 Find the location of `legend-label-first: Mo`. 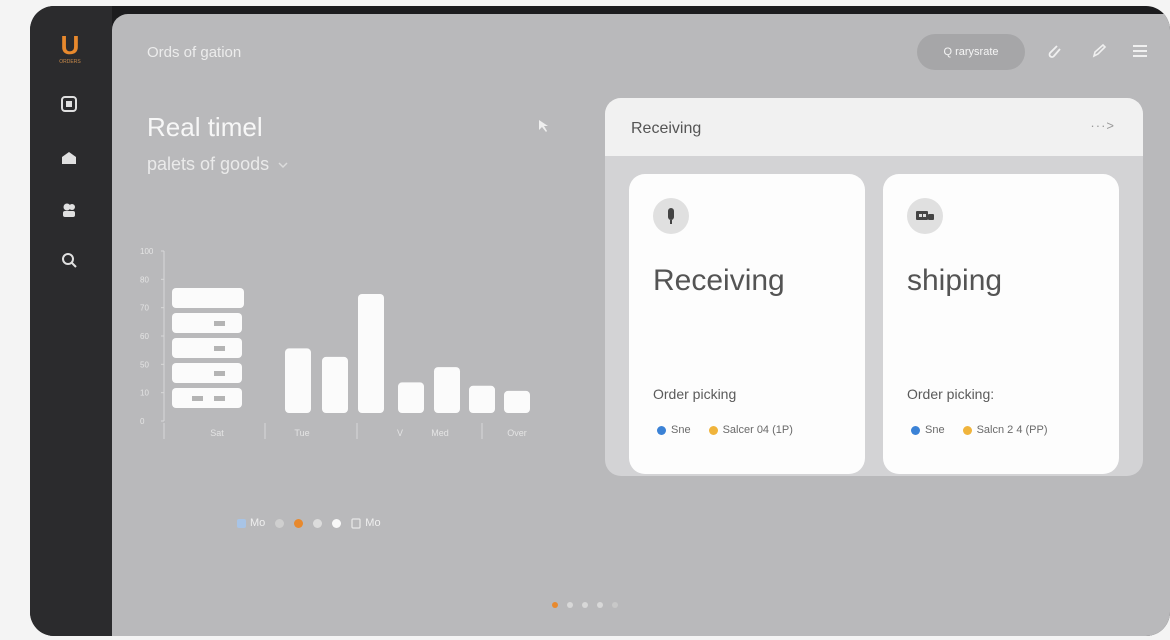

legend-label-first: Mo is located at coordinates (258, 523).